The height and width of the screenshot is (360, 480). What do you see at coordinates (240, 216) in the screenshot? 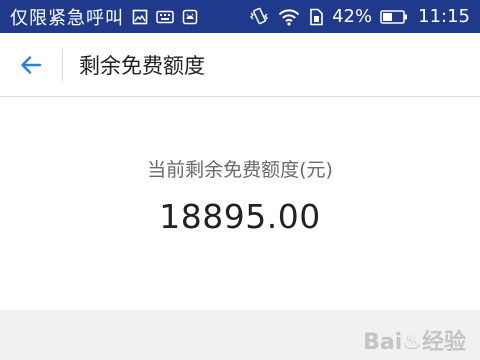
I see `quota-value: 18895.00` at bounding box center [240, 216].